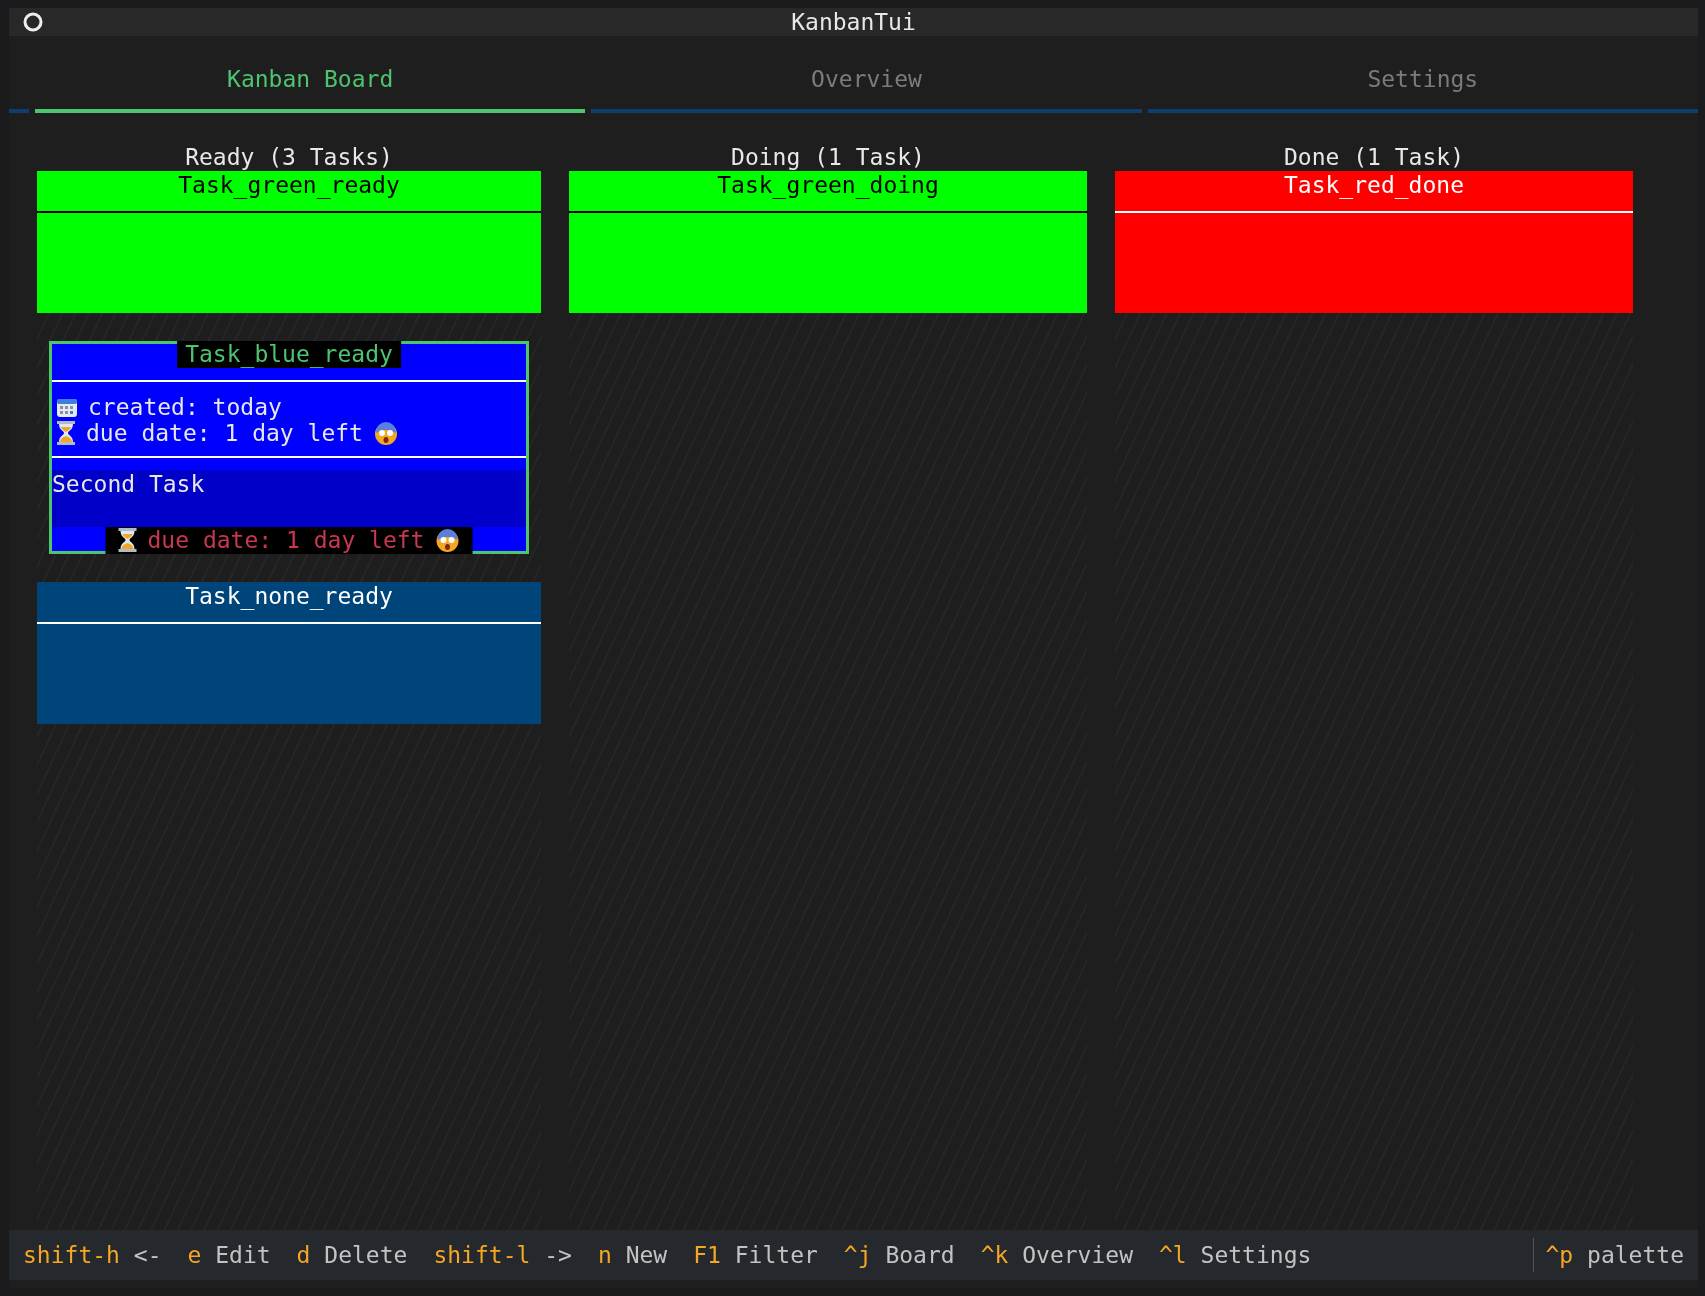 Image resolution: width=1705 pixels, height=1296 pixels. I want to click on key-hint: shift-l, so click(482, 1254).